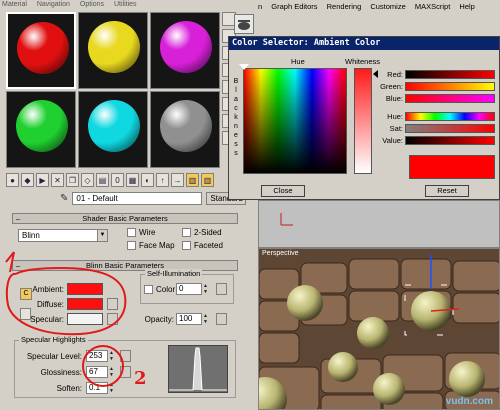 The width and height of the screenshot is (500, 410). Describe the element at coordinates (69, 388) in the screenshot. I see `soften-label: Soften:` at that location.